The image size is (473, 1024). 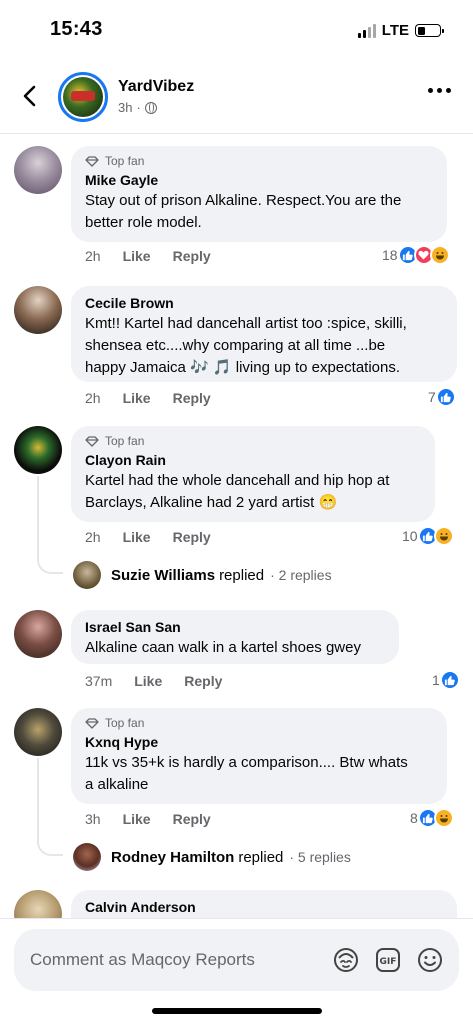 I want to click on post-header: YardVibez 3h ·, so click(x=236, y=98).